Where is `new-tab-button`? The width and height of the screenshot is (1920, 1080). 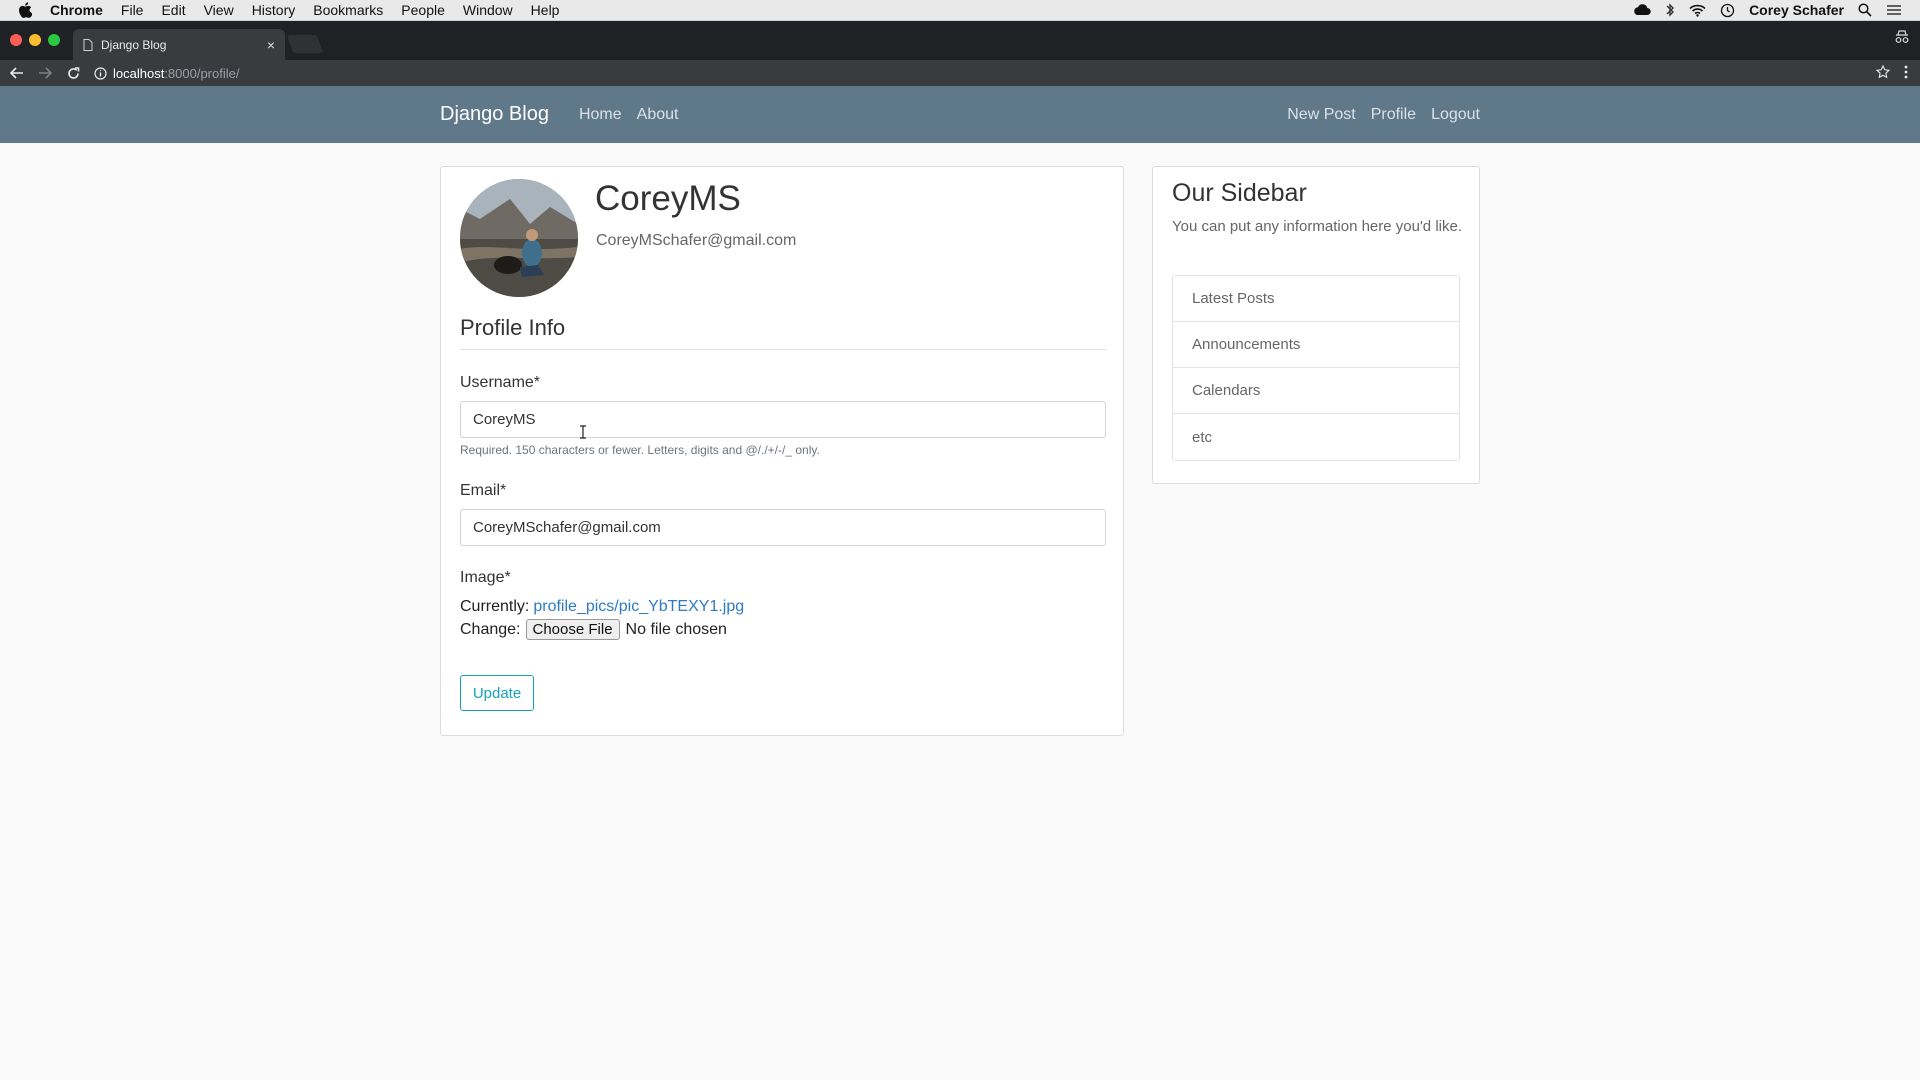
new-tab-button is located at coordinates (305, 44).